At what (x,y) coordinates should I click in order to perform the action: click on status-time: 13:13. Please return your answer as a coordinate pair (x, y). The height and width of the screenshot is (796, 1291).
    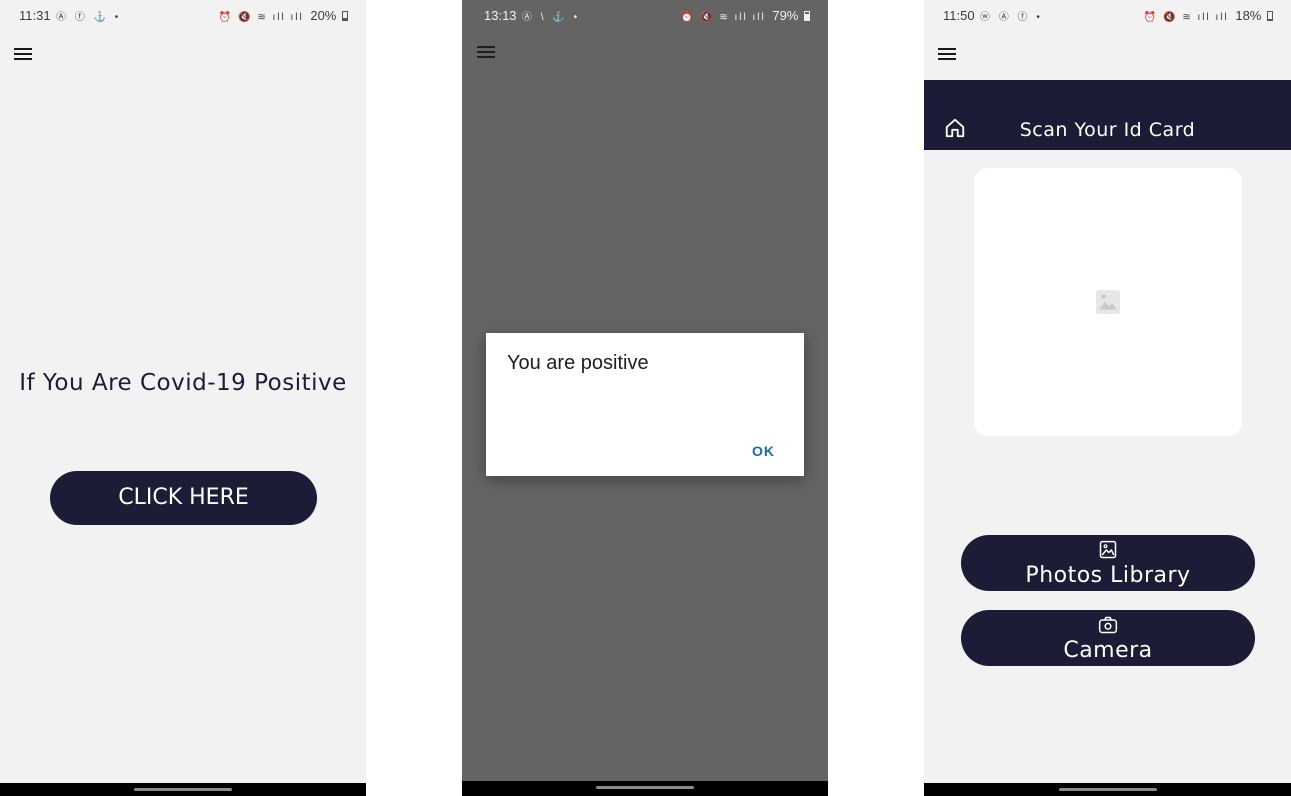
    Looking at the image, I should click on (500, 15).